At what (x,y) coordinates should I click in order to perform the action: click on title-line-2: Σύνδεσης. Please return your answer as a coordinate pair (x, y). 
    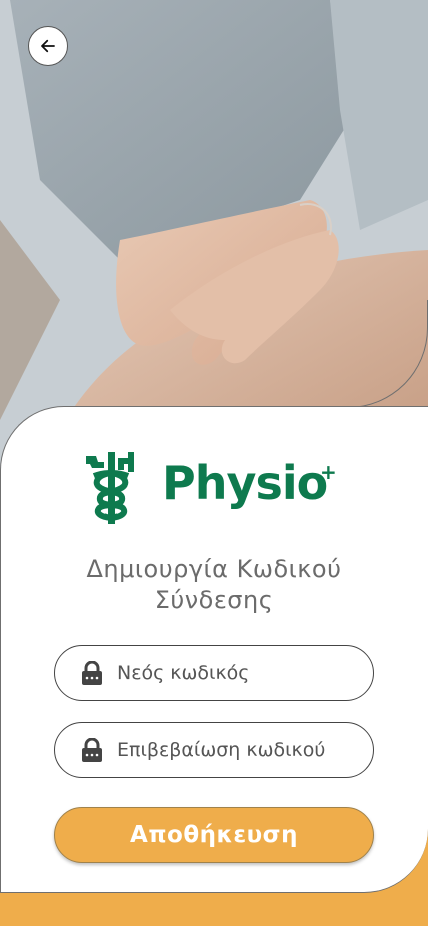
    Looking at the image, I should click on (214, 600).